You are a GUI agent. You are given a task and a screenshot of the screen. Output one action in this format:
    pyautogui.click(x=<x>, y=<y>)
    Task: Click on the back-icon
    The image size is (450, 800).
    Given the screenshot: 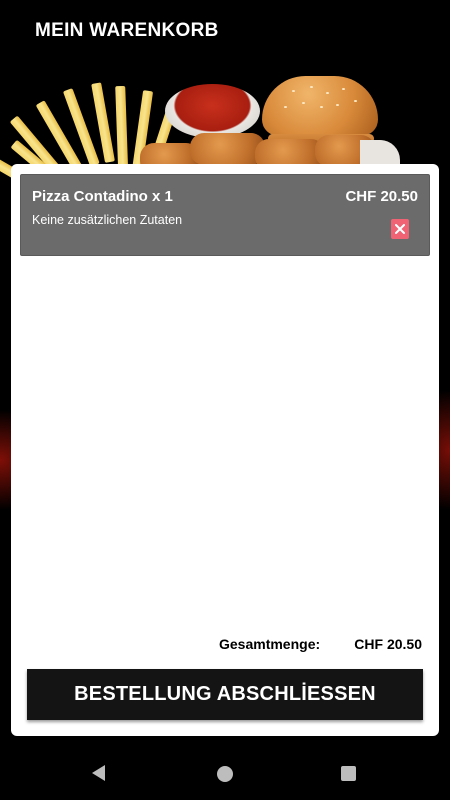 What is the action you would take?
    pyautogui.click(x=99, y=773)
    